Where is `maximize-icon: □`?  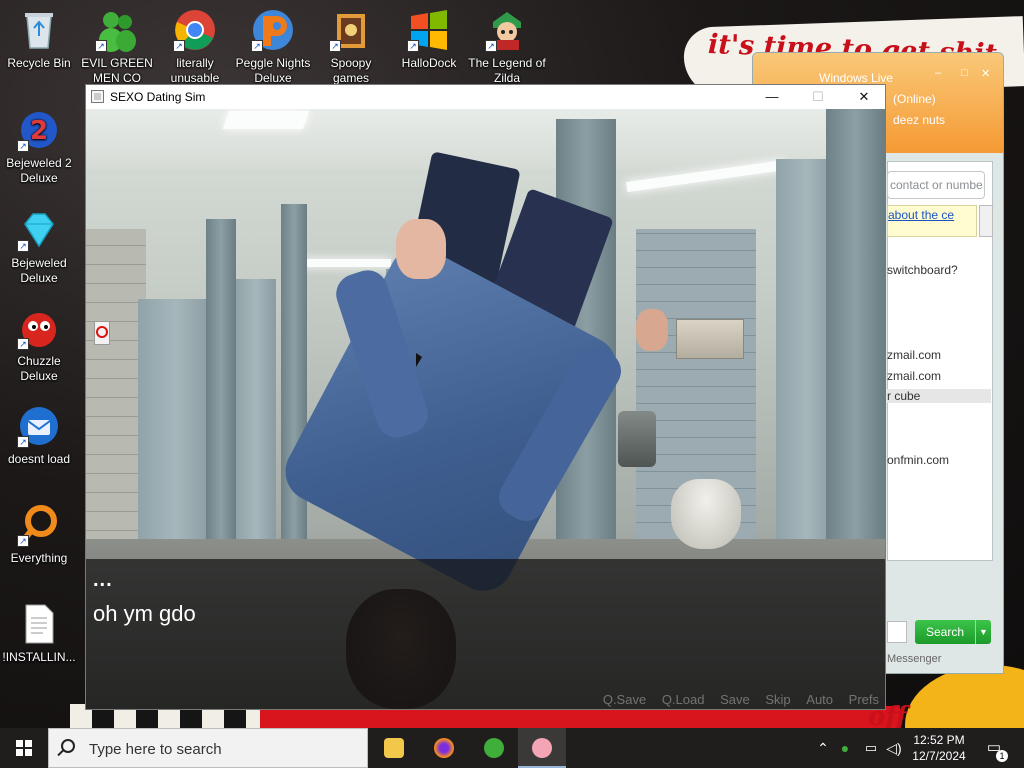 maximize-icon: □ is located at coordinates (964, 73).